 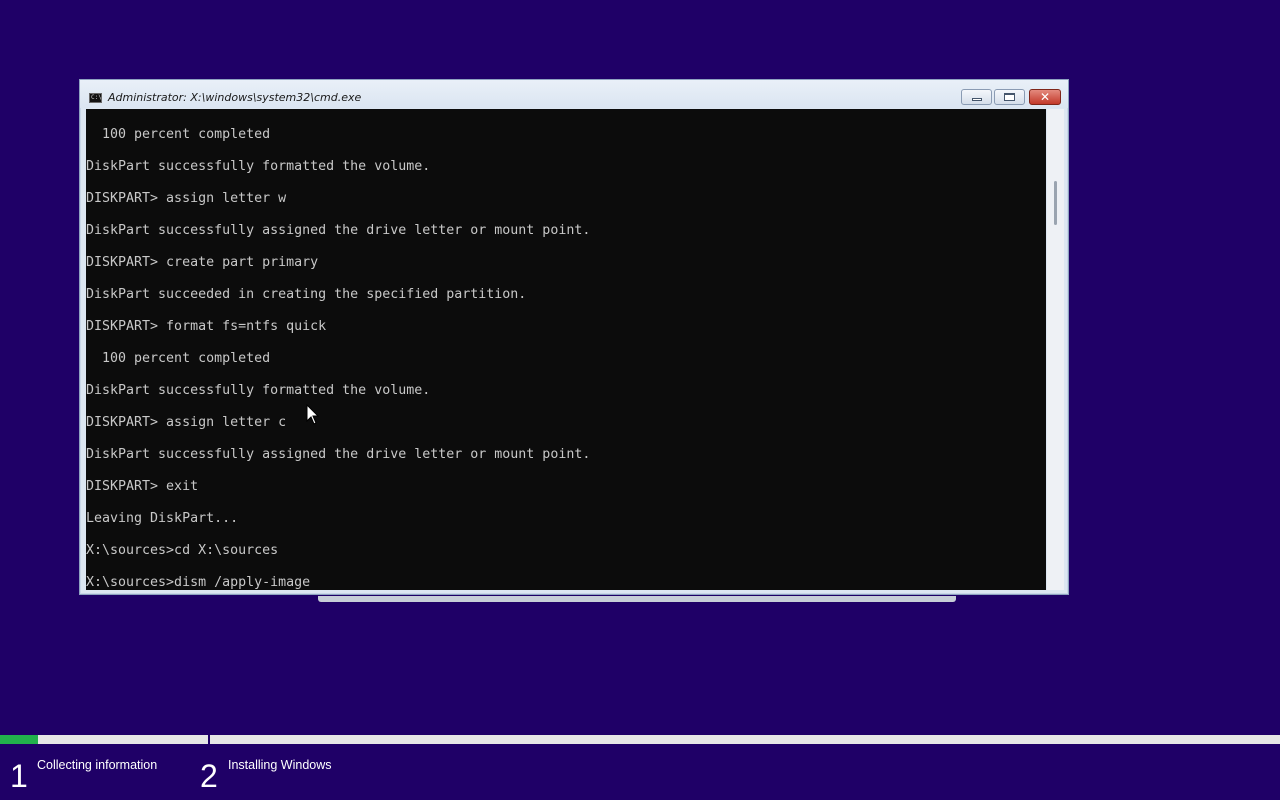 What do you see at coordinates (280, 765) in the screenshot?
I see `step-label: Installing Windows` at bounding box center [280, 765].